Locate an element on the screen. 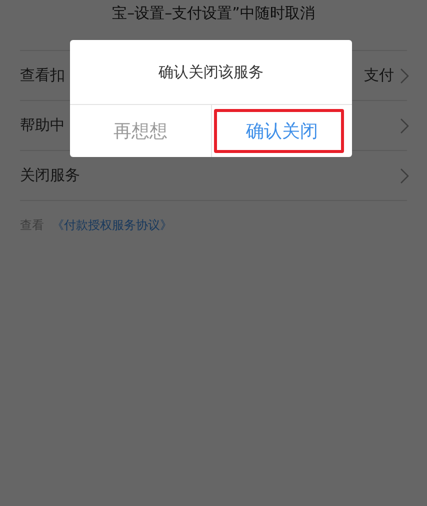  header-text: 宝–设置–支付设置”中随时取消 is located at coordinates (213, 13).